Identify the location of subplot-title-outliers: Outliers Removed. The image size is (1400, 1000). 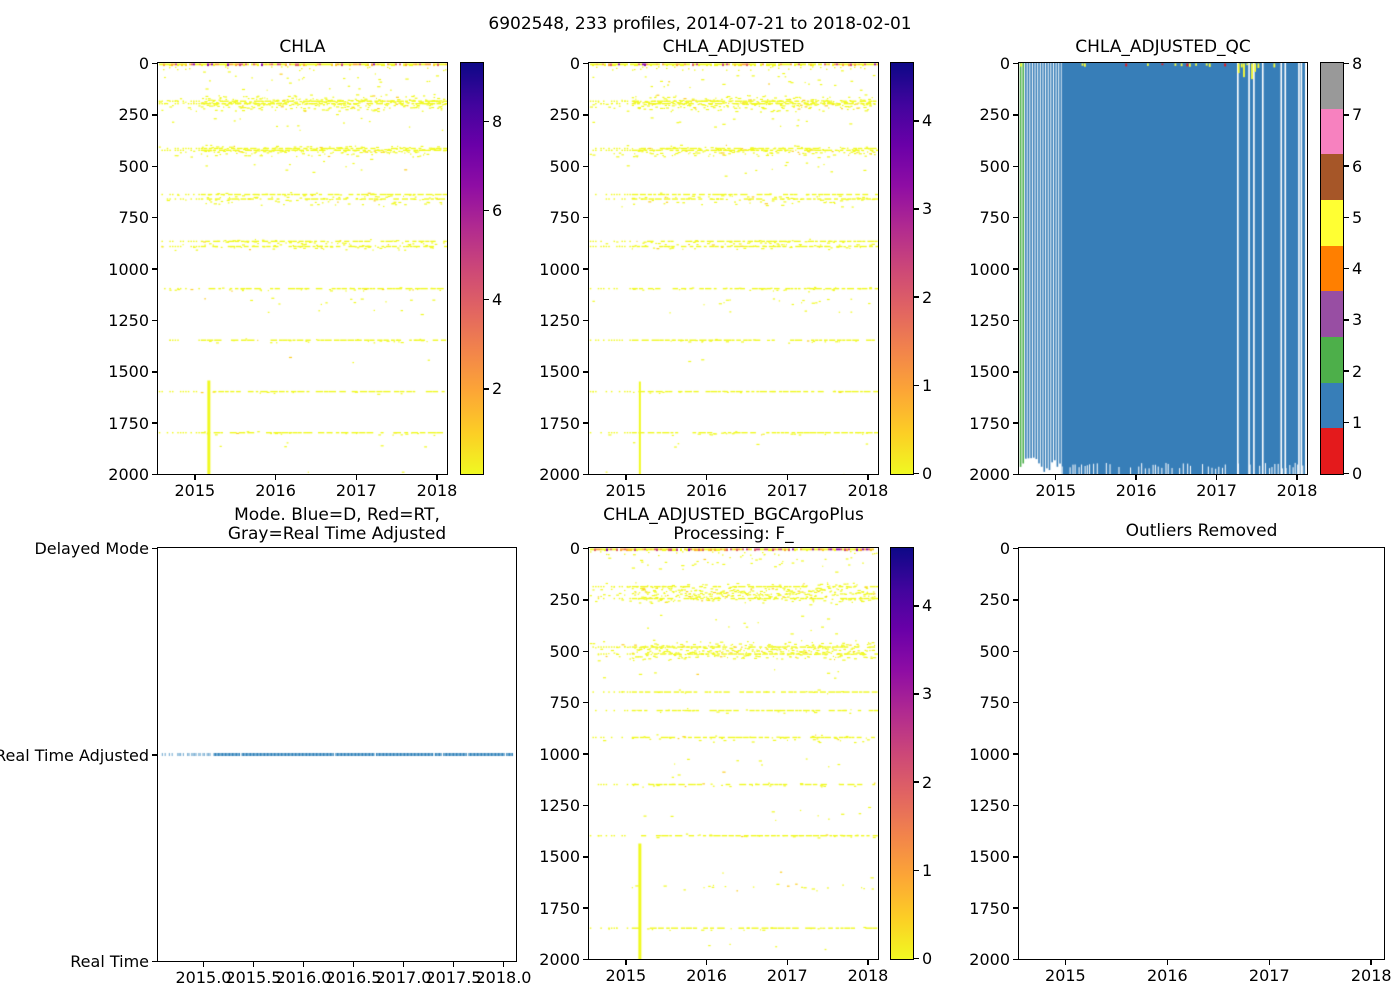
(1201, 531).